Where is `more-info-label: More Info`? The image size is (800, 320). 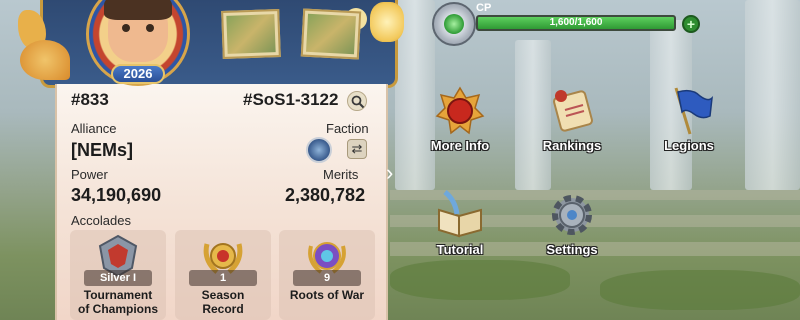
more-info-label: More Info is located at coordinates (460, 145).